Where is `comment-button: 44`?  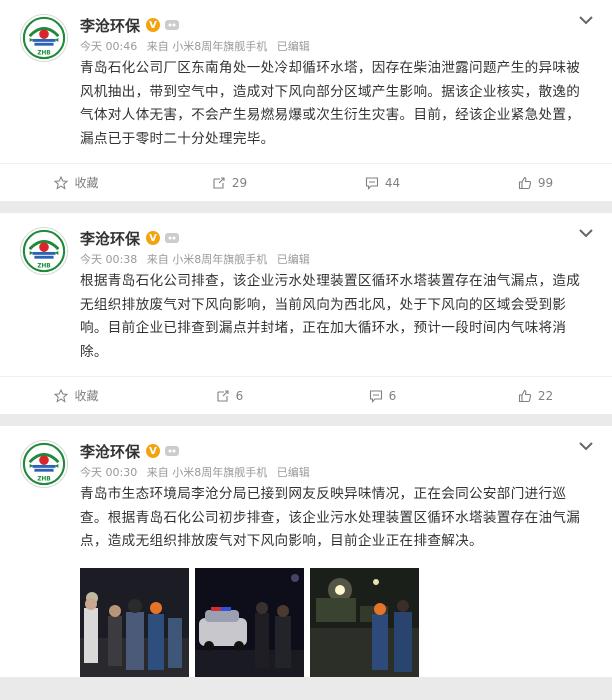 comment-button: 44 is located at coordinates (382, 182).